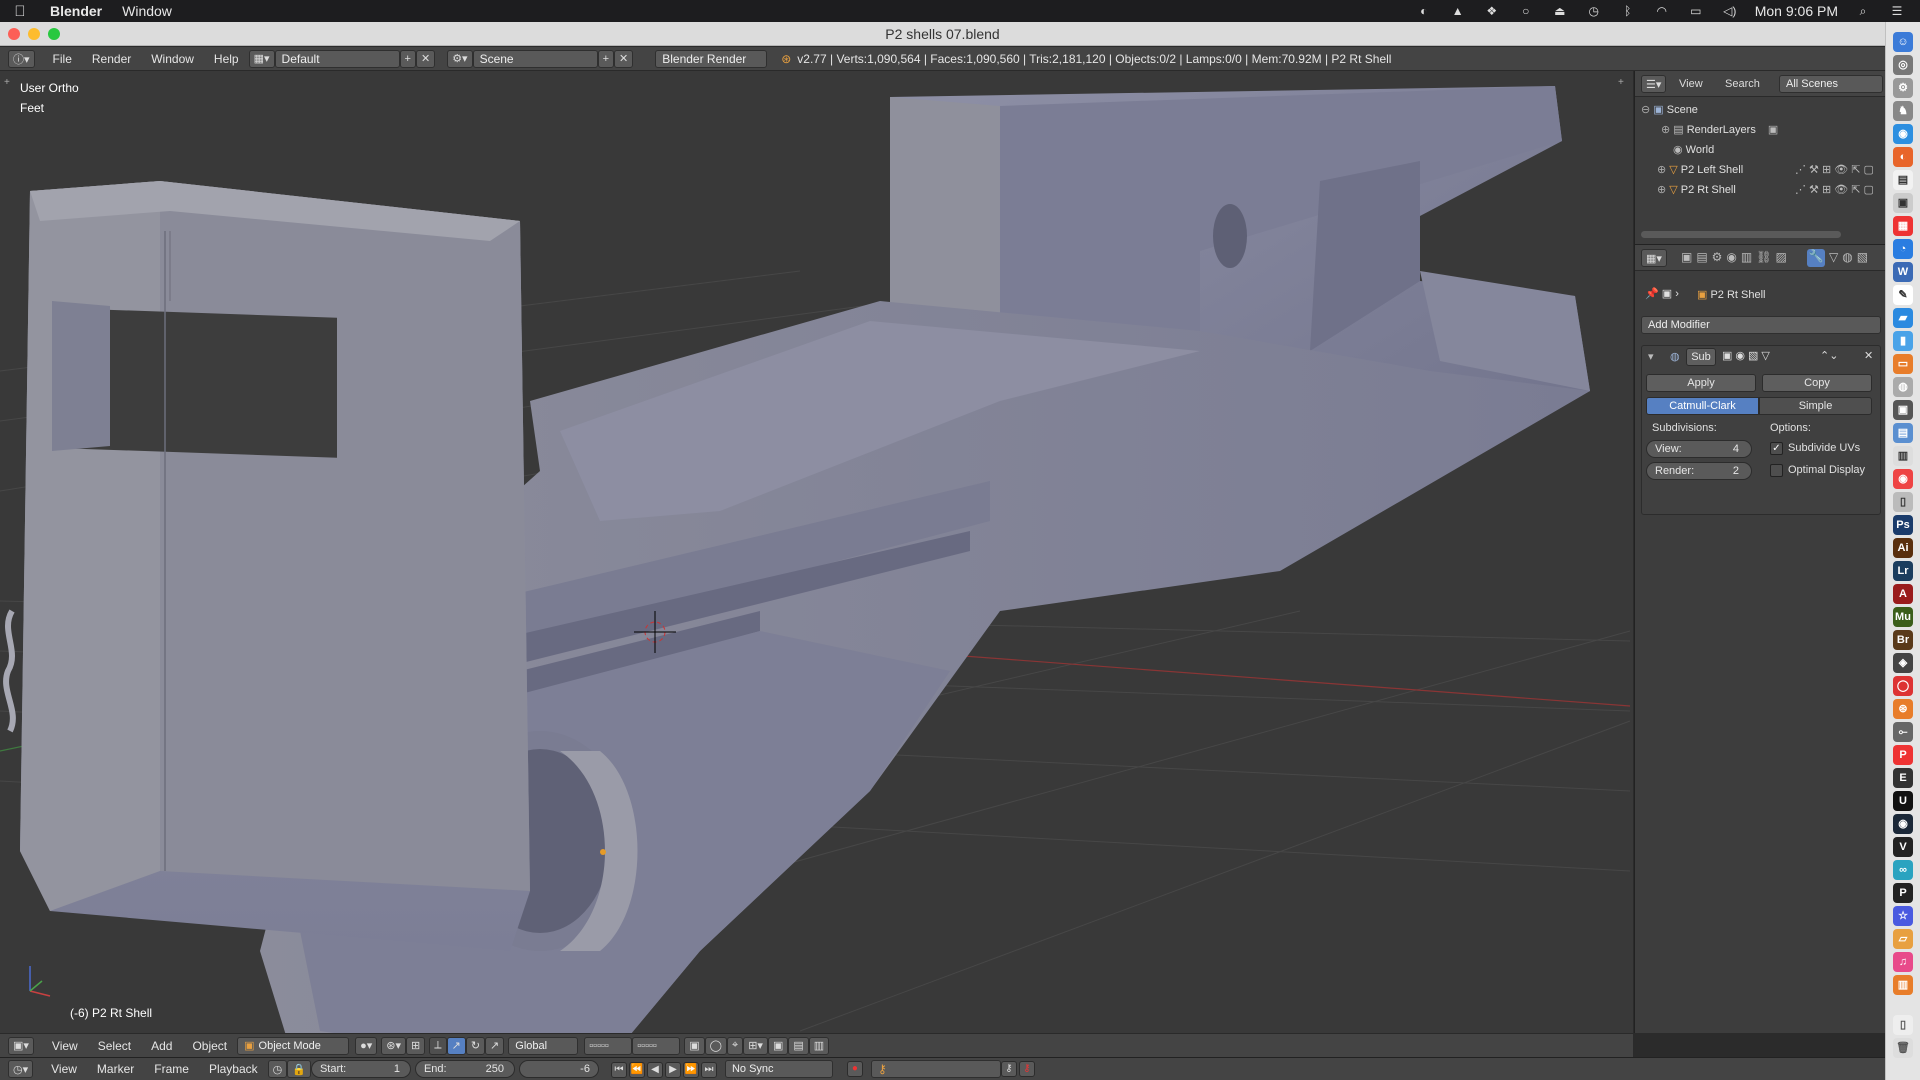 The height and width of the screenshot is (1080, 1920). What do you see at coordinates (21, 1069) in the screenshot?
I see `timeline-editor-icon: ◷▾` at bounding box center [21, 1069].